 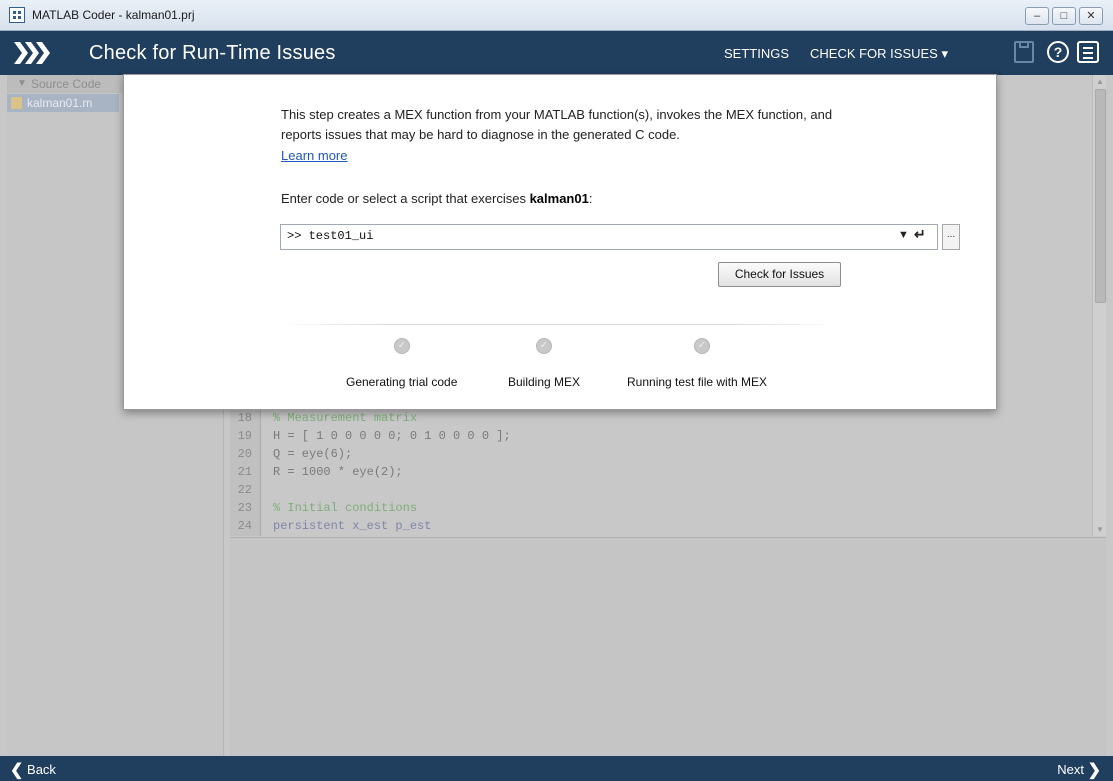 I want to click on code-text: H = [ 1 0 0 0 0 0; 0 1 0 0 0 0 ];, so click(x=392, y=436).